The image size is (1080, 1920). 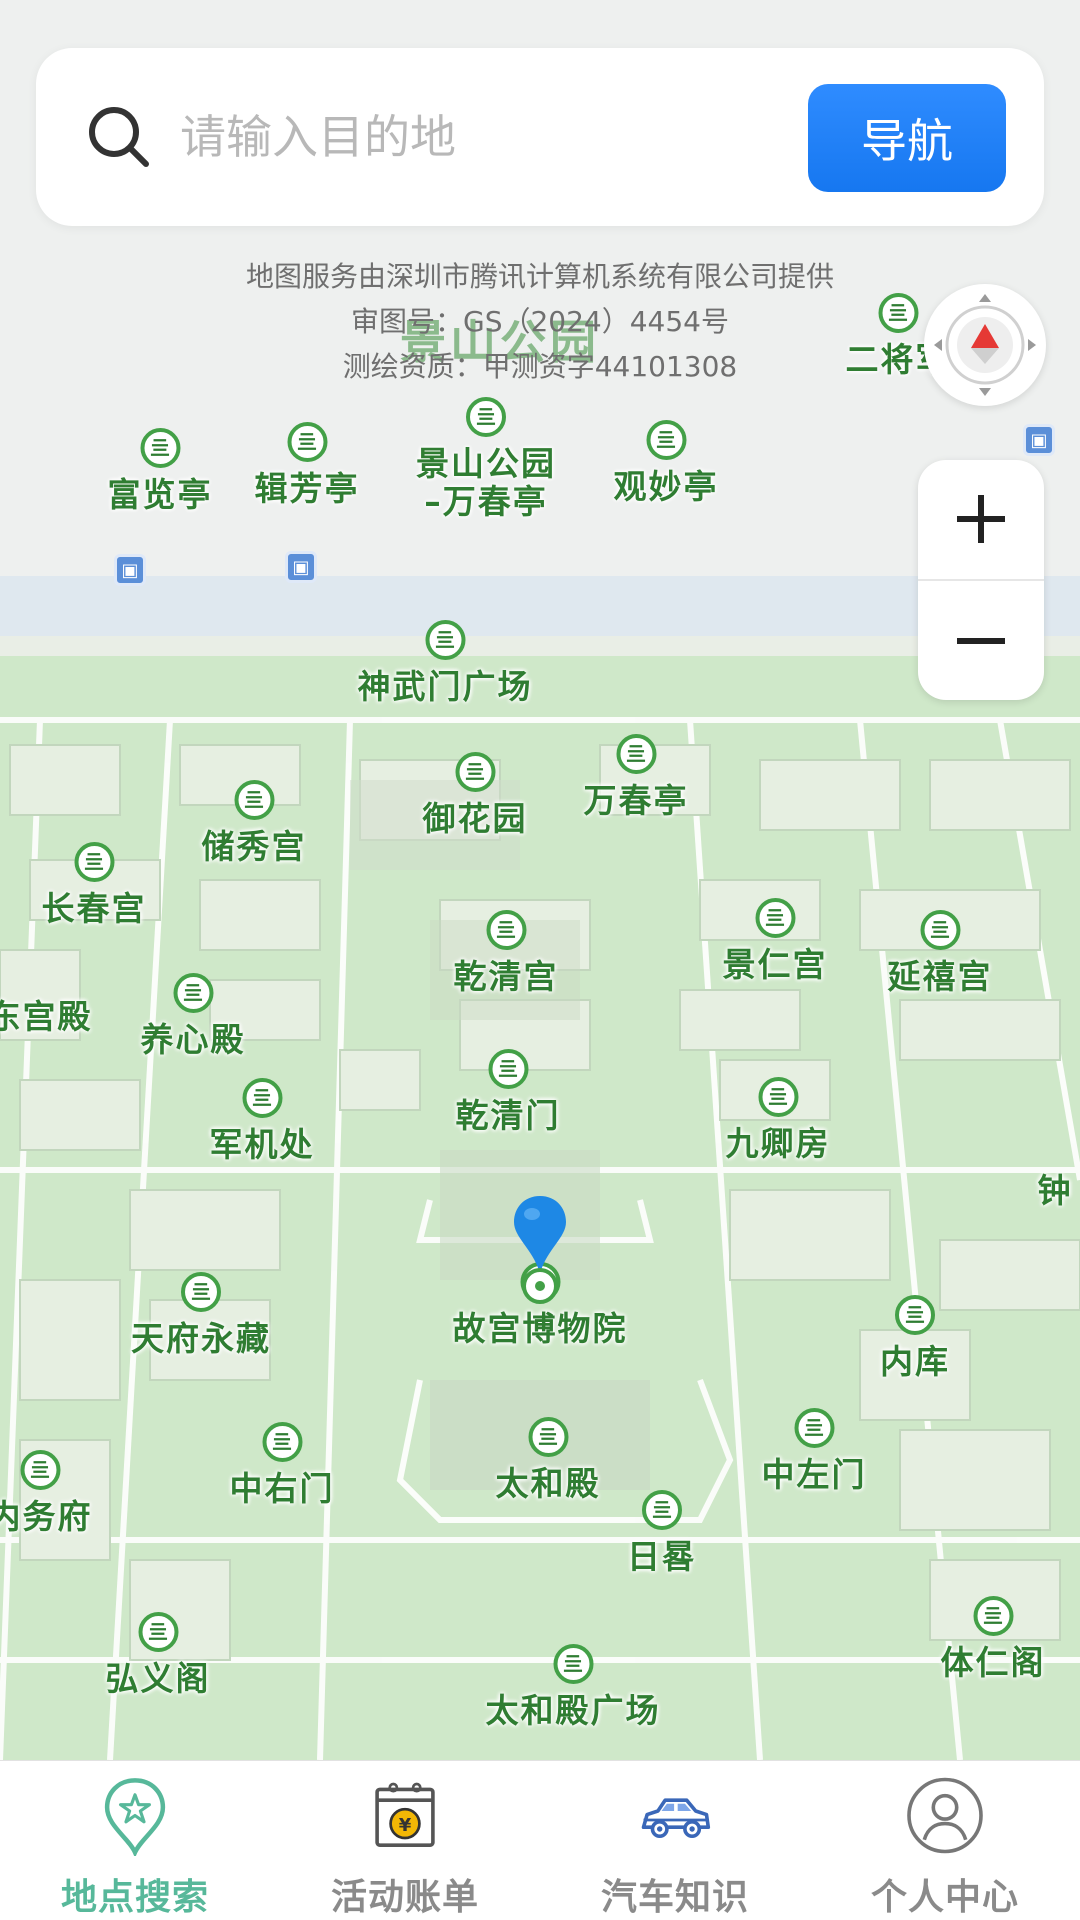 What do you see at coordinates (778, 1120) in the screenshot?
I see `poi-marker: 亖 九卿房` at bounding box center [778, 1120].